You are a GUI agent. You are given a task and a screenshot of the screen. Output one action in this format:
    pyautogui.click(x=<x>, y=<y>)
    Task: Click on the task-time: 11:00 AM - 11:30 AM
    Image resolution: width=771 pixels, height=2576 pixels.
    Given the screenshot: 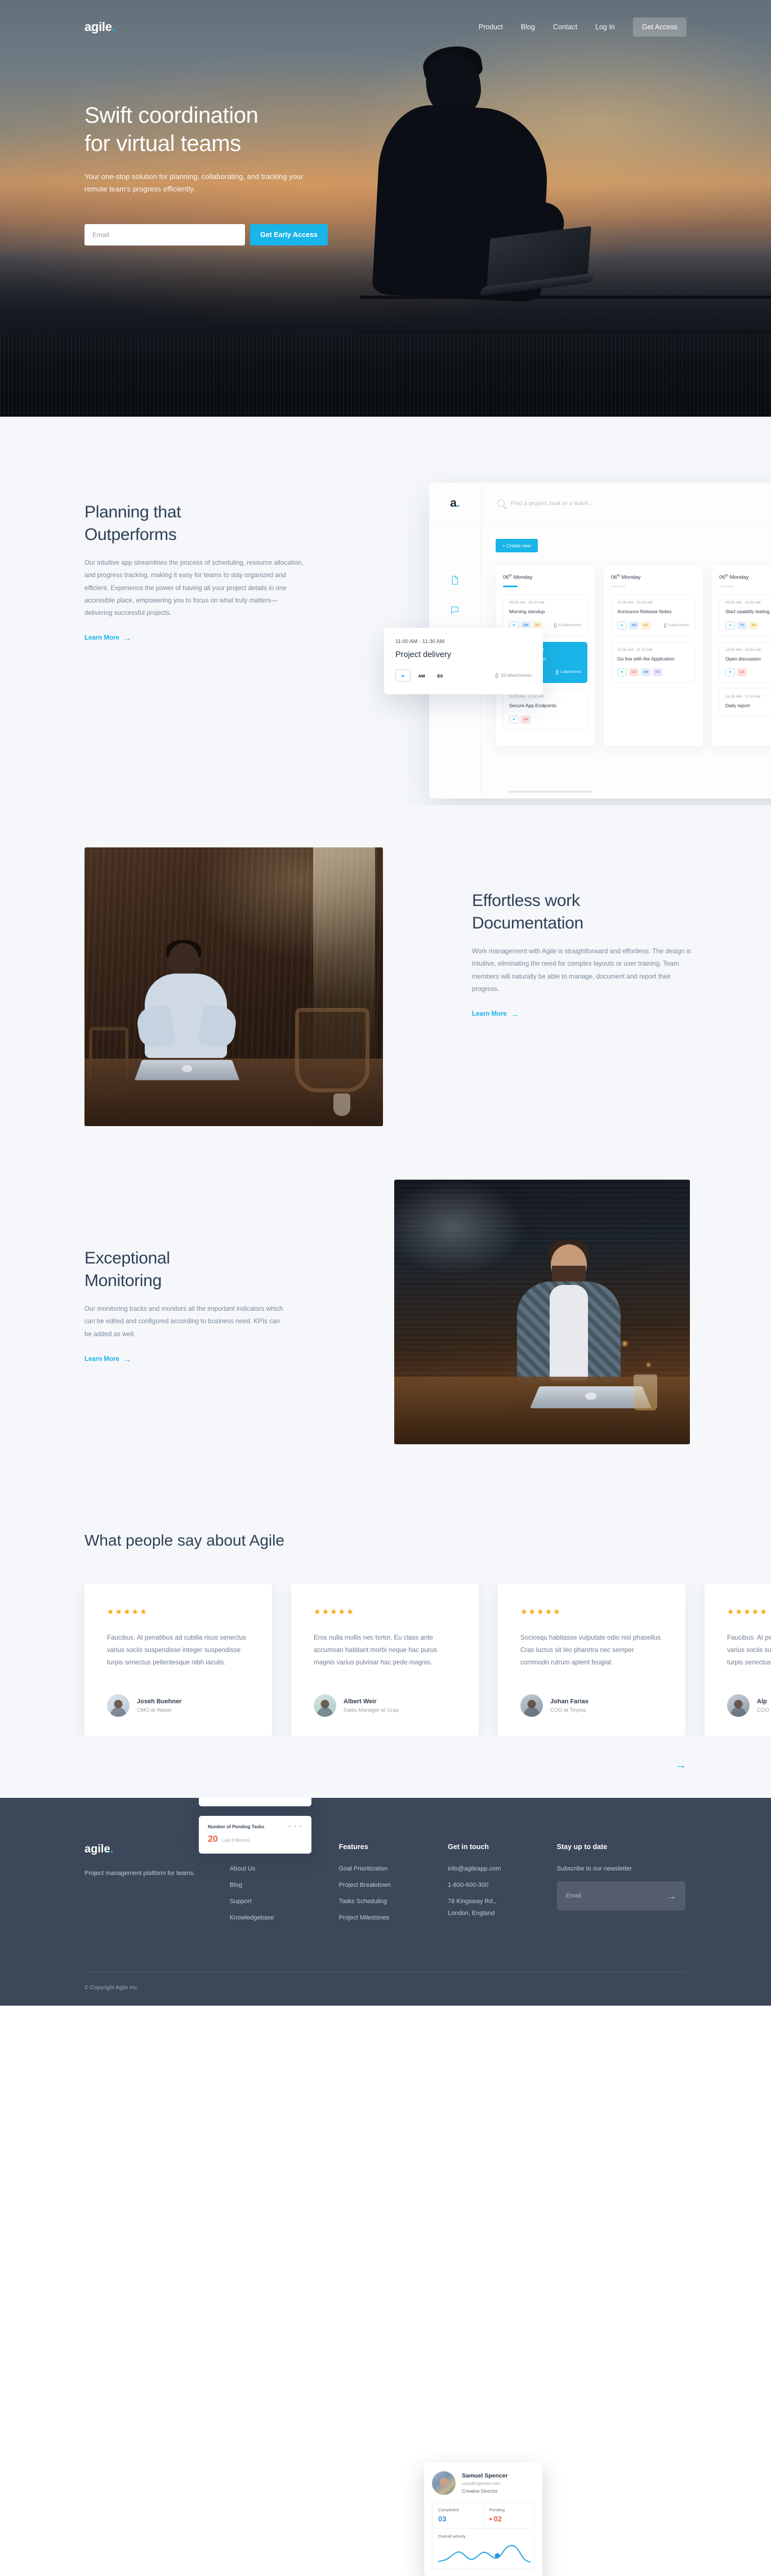 What is the action you would take?
    pyautogui.click(x=526, y=697)
    